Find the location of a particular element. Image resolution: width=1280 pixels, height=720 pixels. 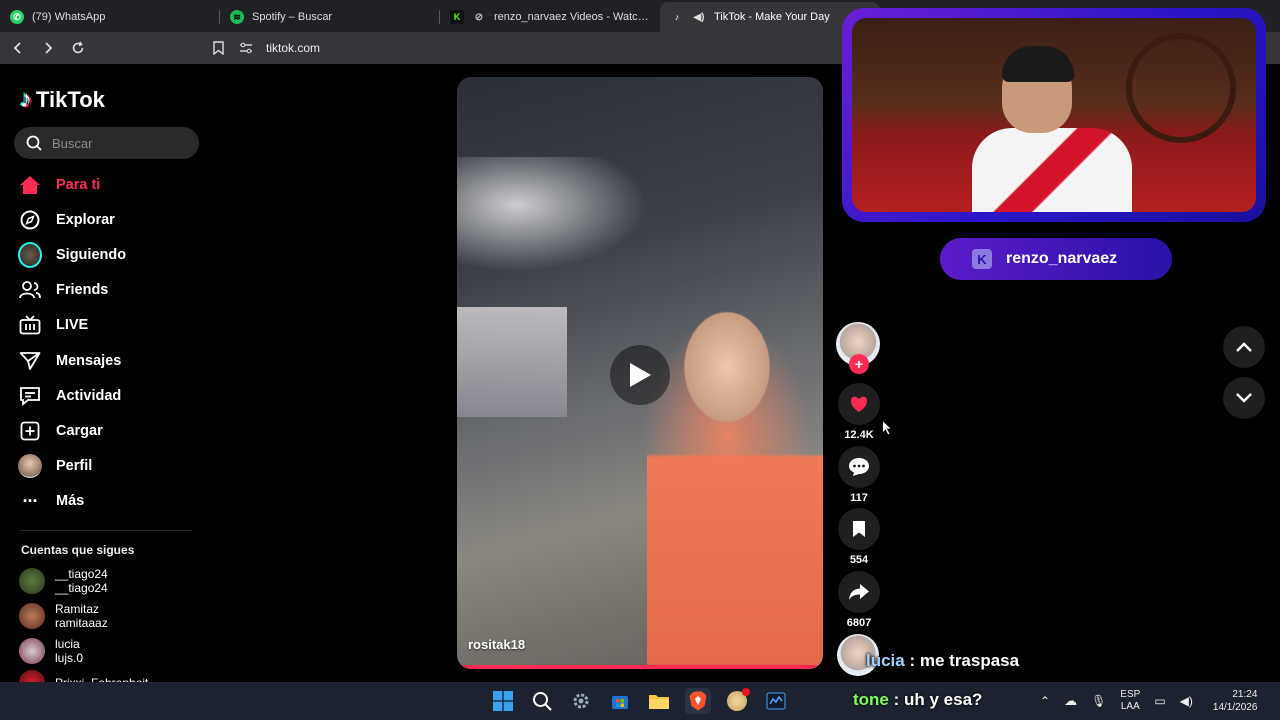

nav-para-ti: Para ti is located at coordinates (110, 184).